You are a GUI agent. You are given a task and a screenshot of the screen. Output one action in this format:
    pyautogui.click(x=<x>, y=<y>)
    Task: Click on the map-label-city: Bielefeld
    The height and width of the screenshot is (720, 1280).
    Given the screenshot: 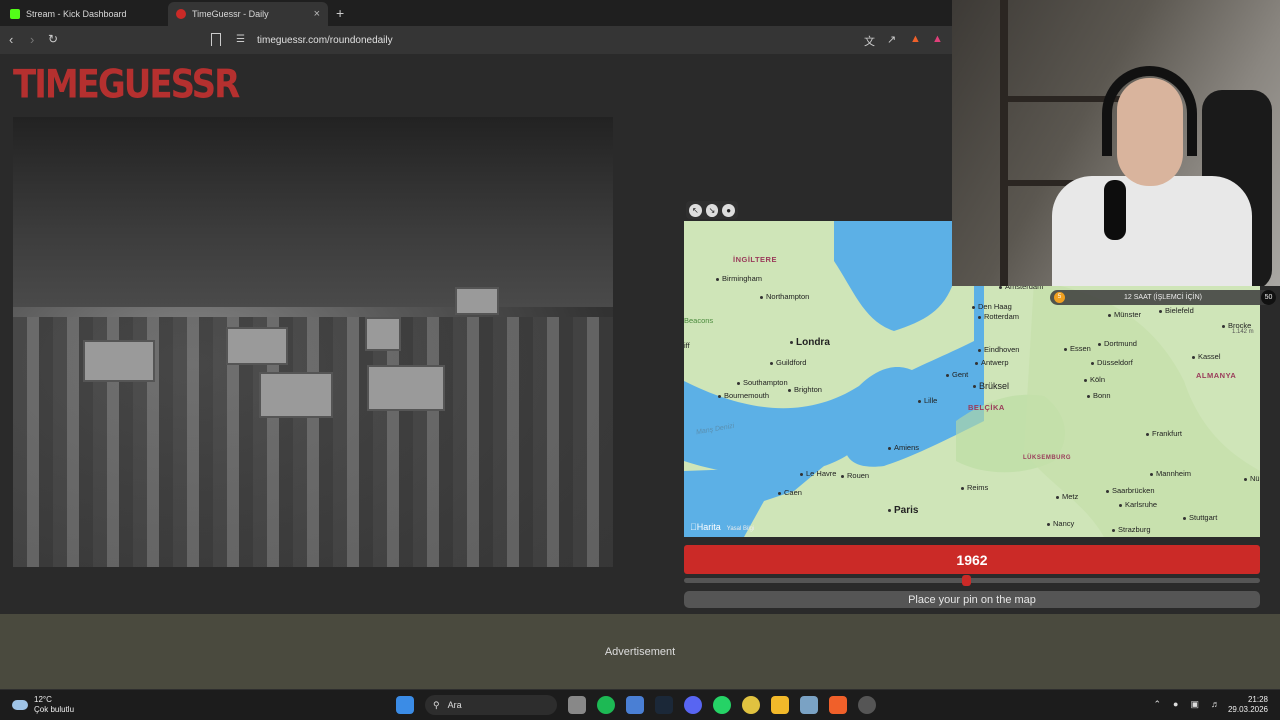 What is the action you would take?
    pyautogui.click(x=1176, y=310)
    